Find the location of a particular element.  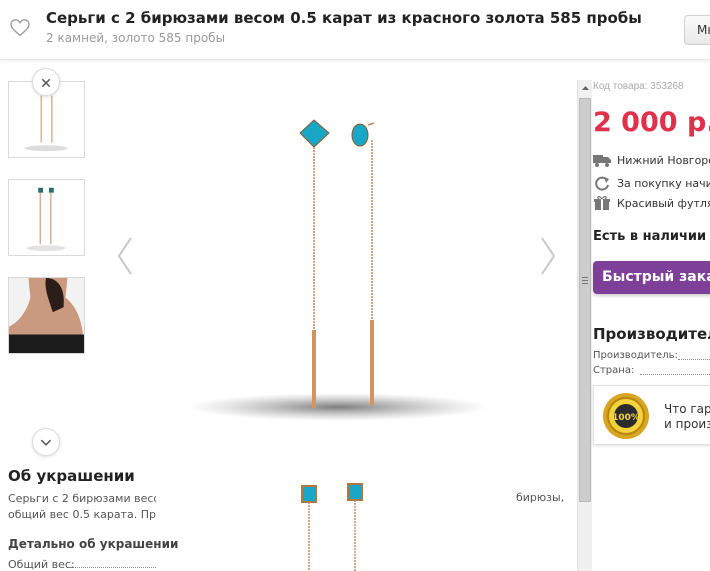

scroll-up-arrow-icon is located at coordinates (585, 88).